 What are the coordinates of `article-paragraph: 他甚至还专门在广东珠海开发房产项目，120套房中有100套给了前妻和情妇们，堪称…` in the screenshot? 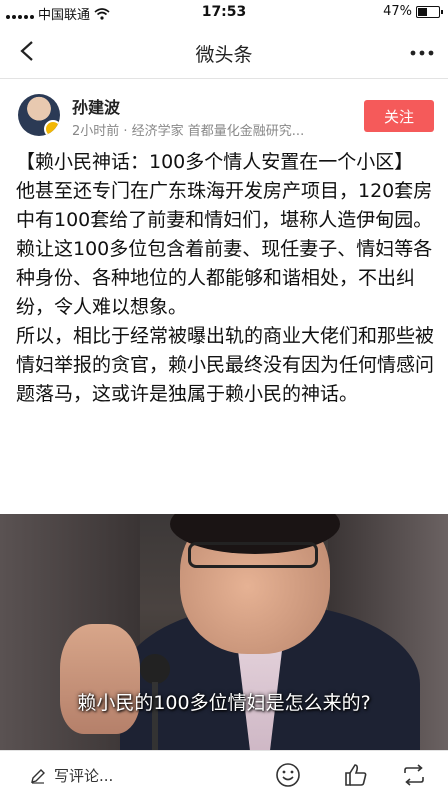 It's located at (224, 205).